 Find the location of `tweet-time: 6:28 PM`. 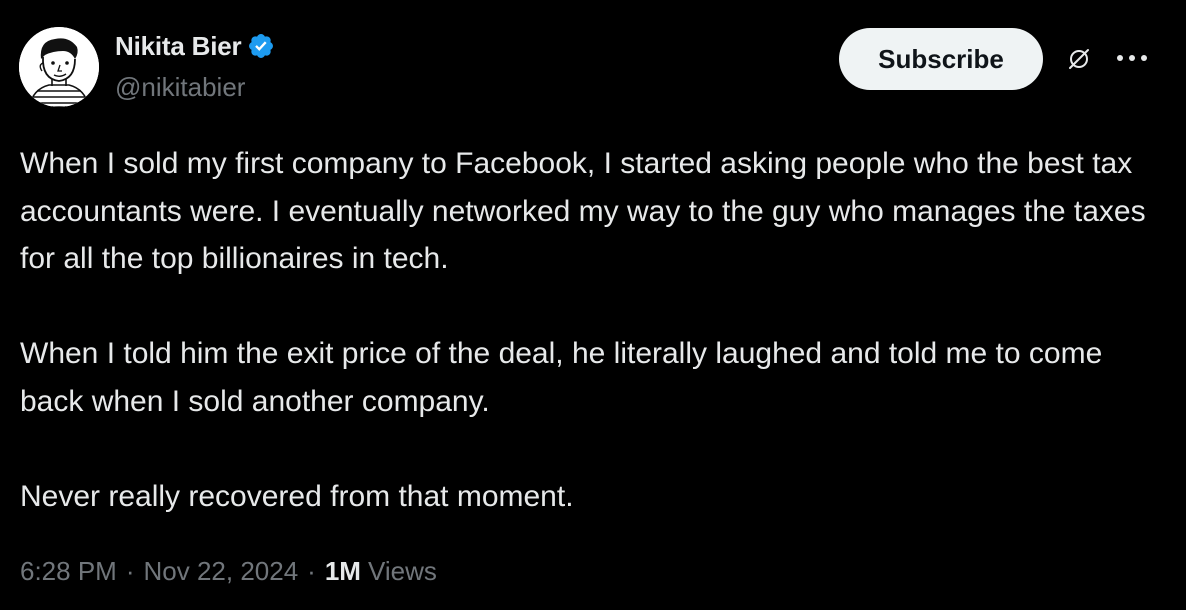

tweet-time: 6:28 PM is located at coordinates (68, 571).